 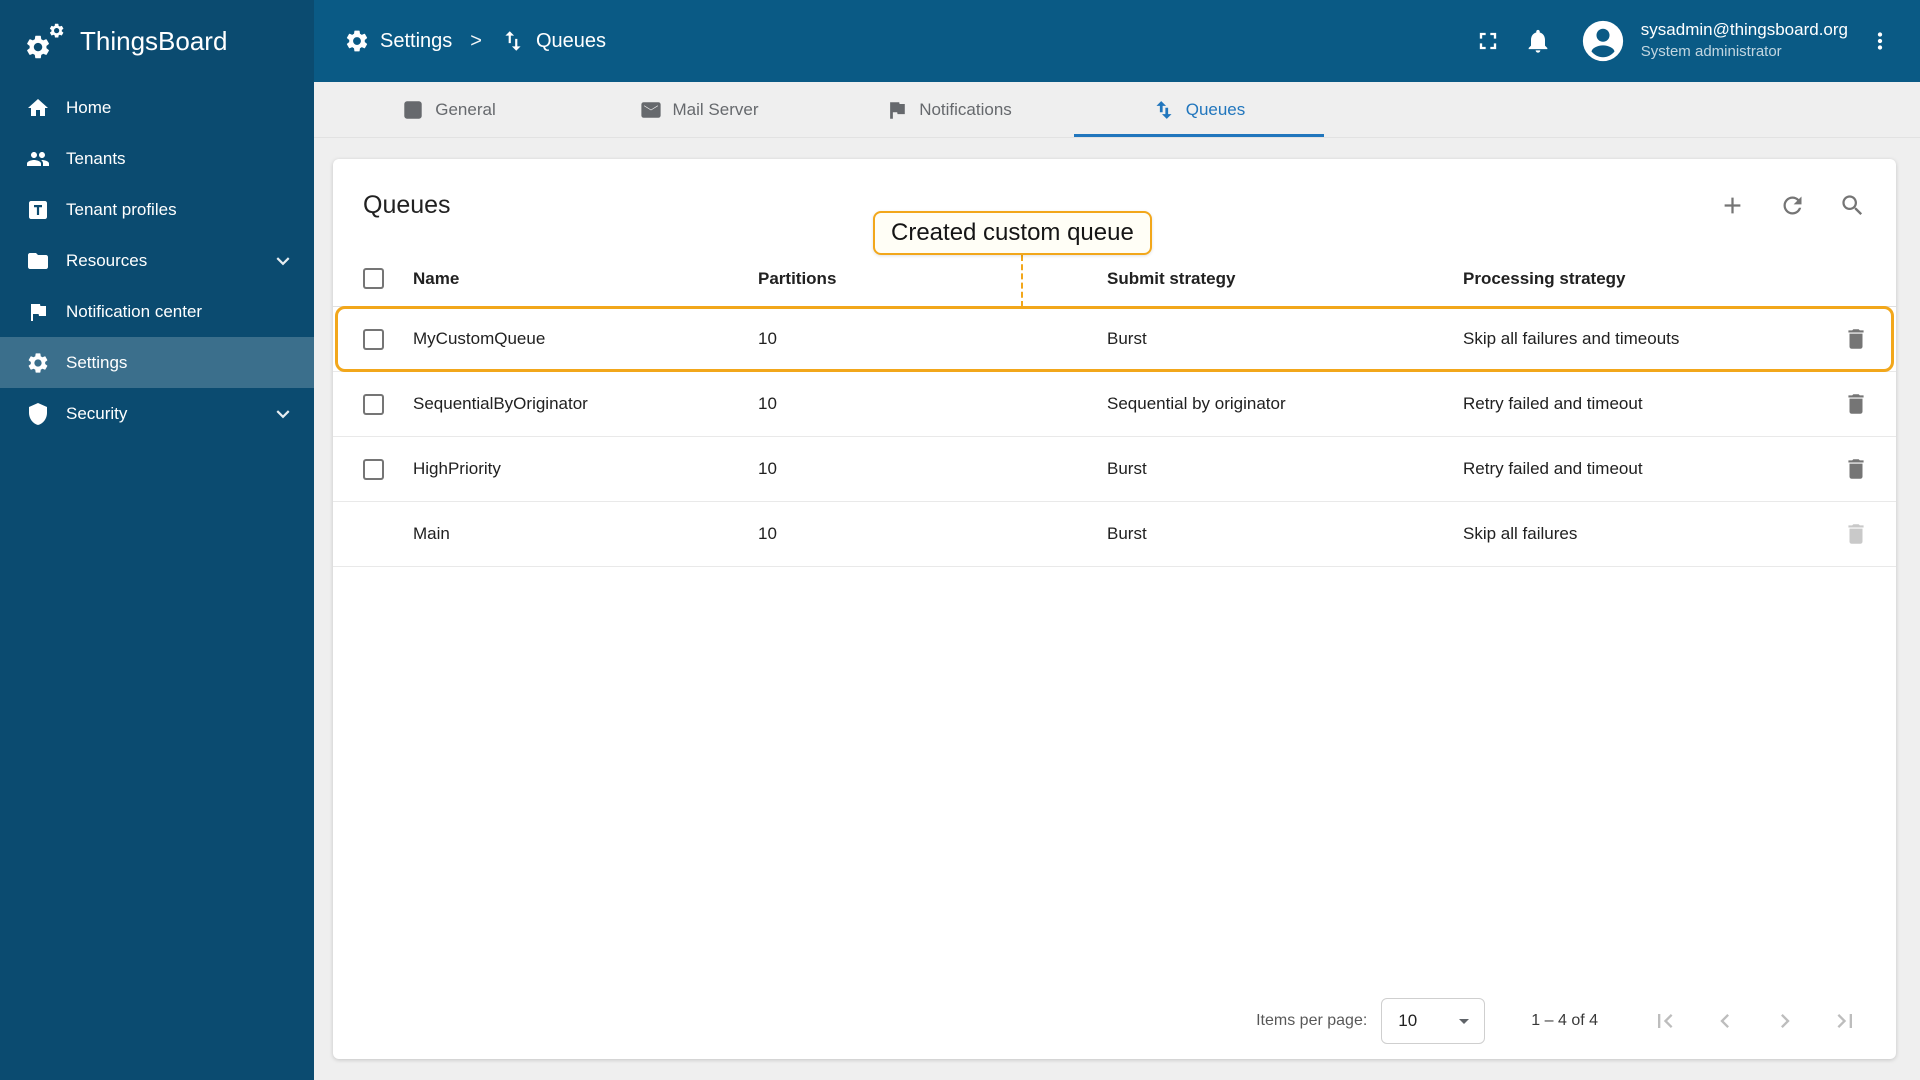 I want to click on app-name: ThingsBoard, so click(x=154, y=40).